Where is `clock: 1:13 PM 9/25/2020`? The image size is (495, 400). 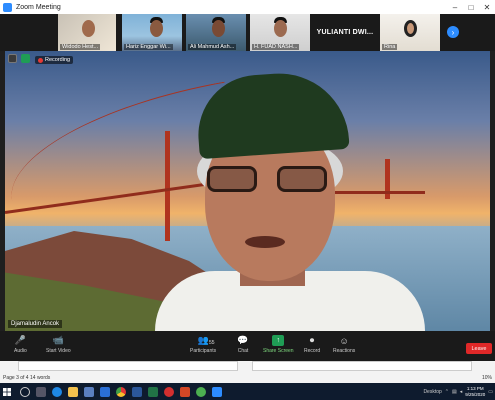
clock: 1:13 PM 9/25/2020 is located at coordinates (475, 392).